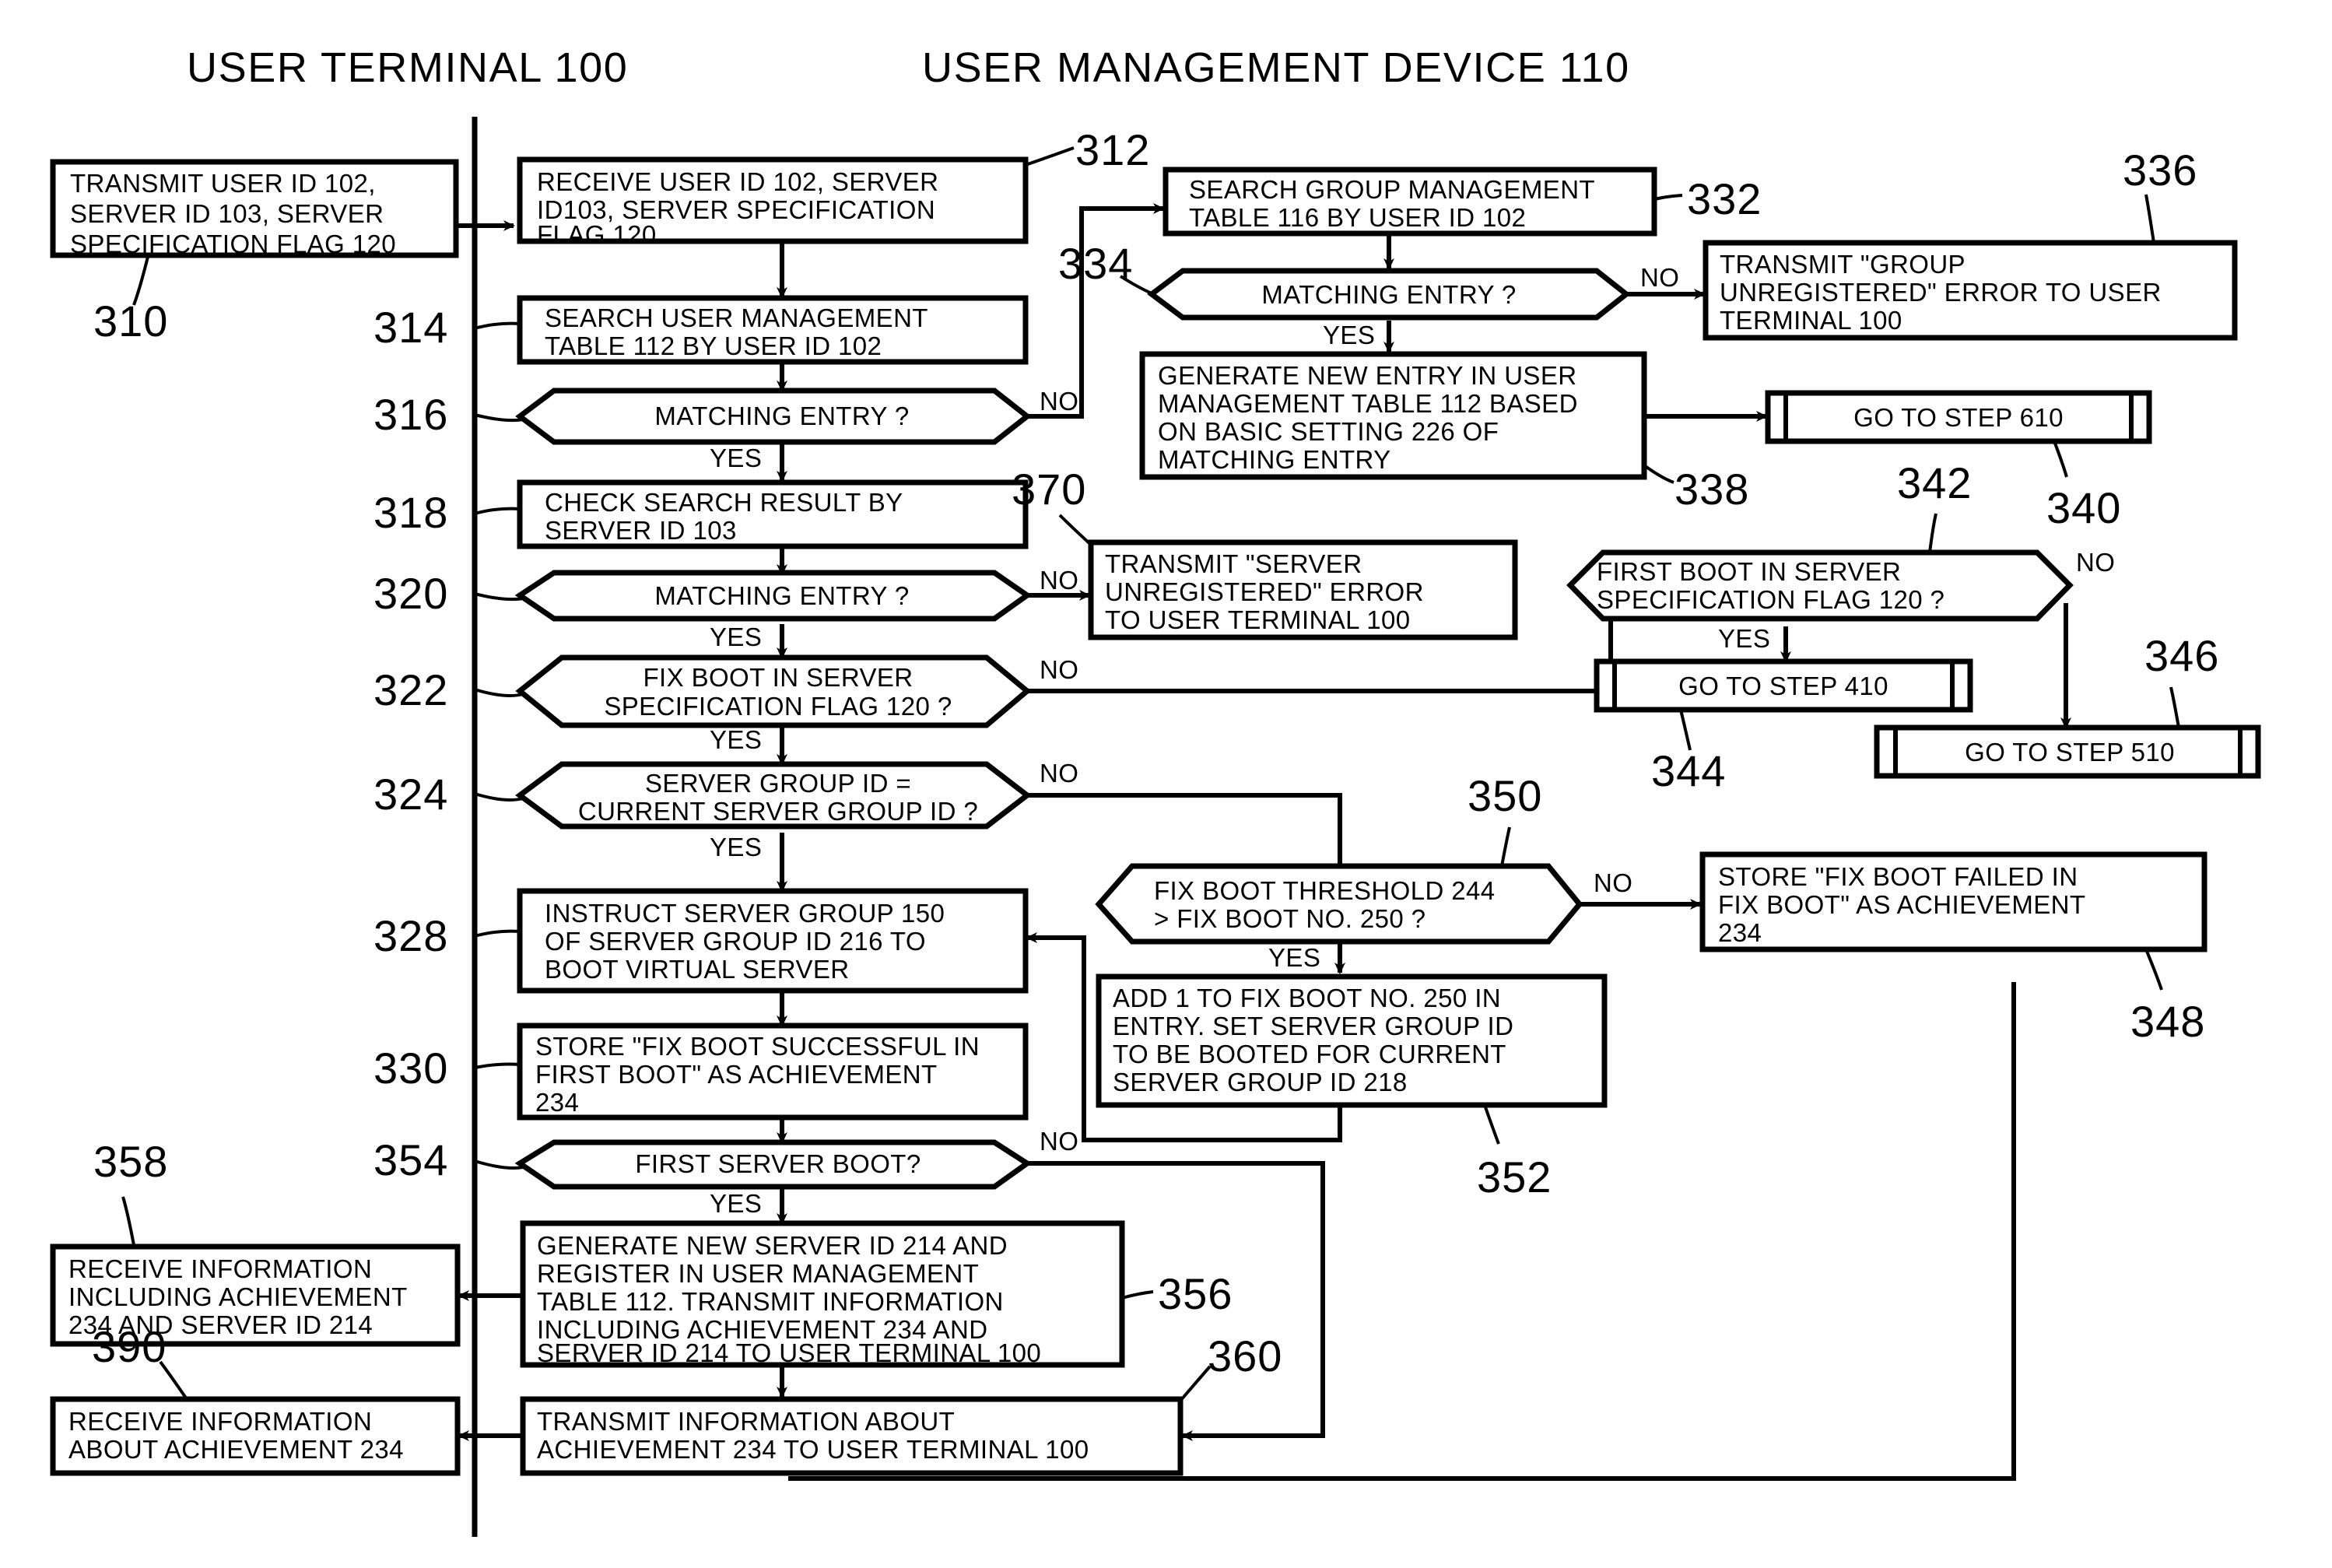 Image resolution: width=2332 pixels, height=1568 pixels. What do you see at coordinates (410, 327) in the screenshot?
I see `ref-314: 314` at bounding box center [410, 327].